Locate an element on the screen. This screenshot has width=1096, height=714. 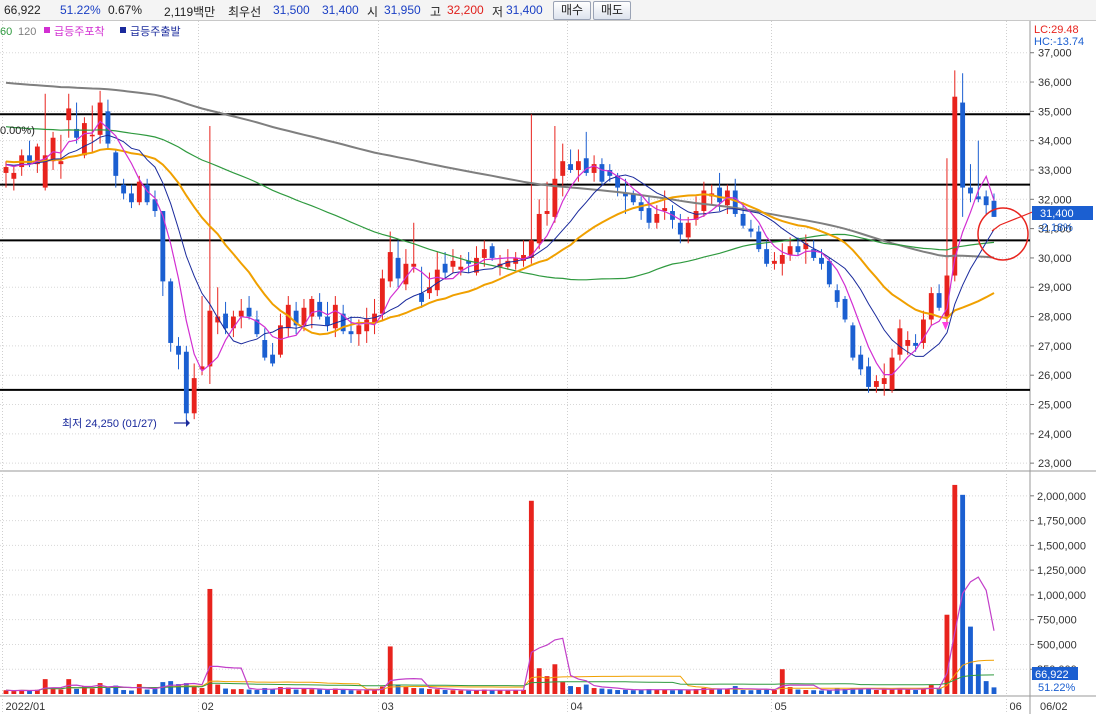
change-pct-value: 0.67% is located at coordinates (125, 10).